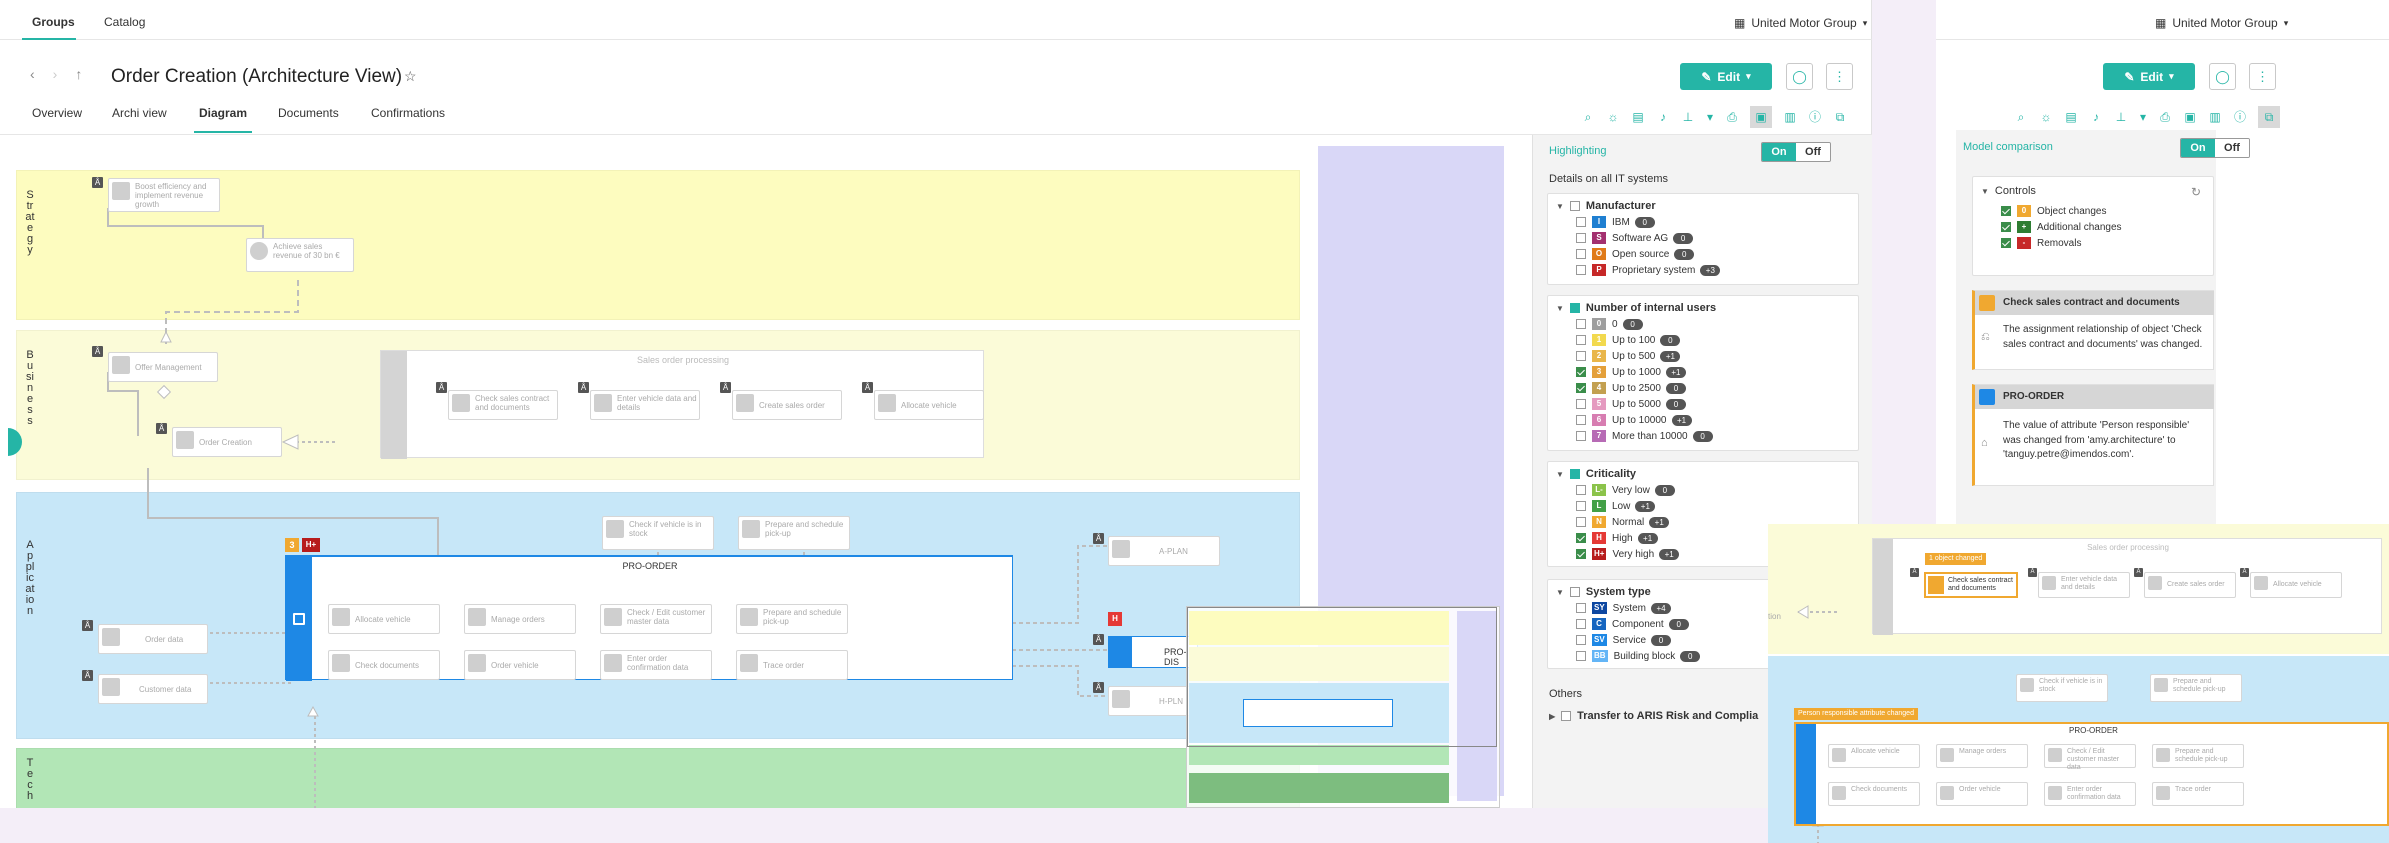 Image resolution: width=2389 pixels, height=843 pixels. I want to click on process-step: Create sales order, so click(787, 405).